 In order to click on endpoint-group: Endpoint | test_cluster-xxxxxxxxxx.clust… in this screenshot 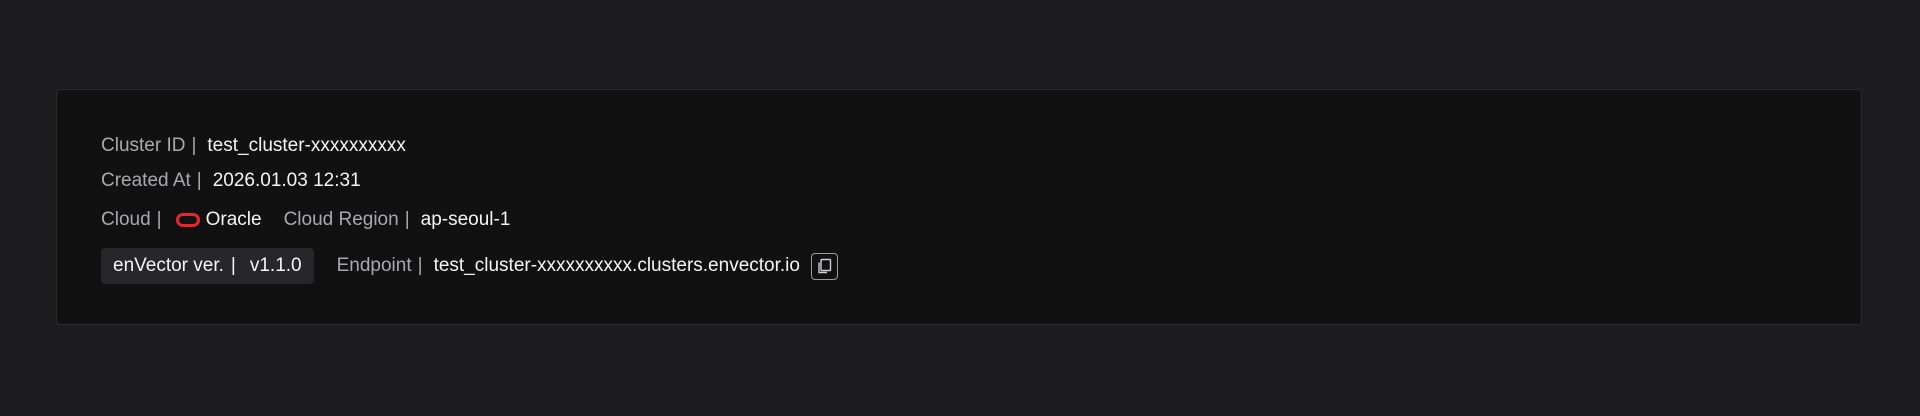, I will do `click(587, 266)`.